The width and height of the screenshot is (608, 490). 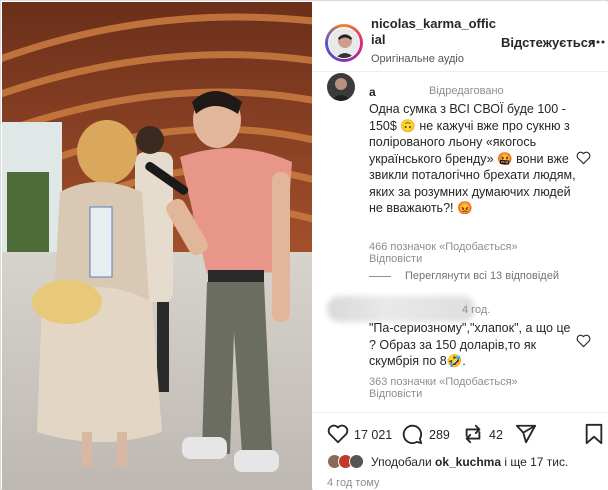 I want to click on edited-label: Відредаговано, so click(x=466, y=91).